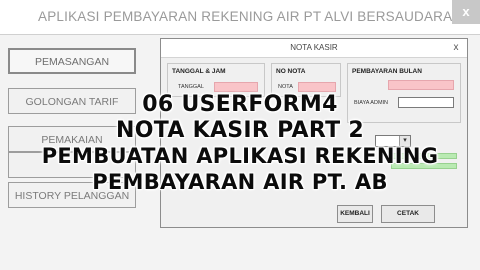 This screenshot has width=480, height=270. What do you see at coordinates (240, 104) in the screenshot?
I see `overlay-title-line-1: 06 USERFORM4` at bounding box center [240, 104].